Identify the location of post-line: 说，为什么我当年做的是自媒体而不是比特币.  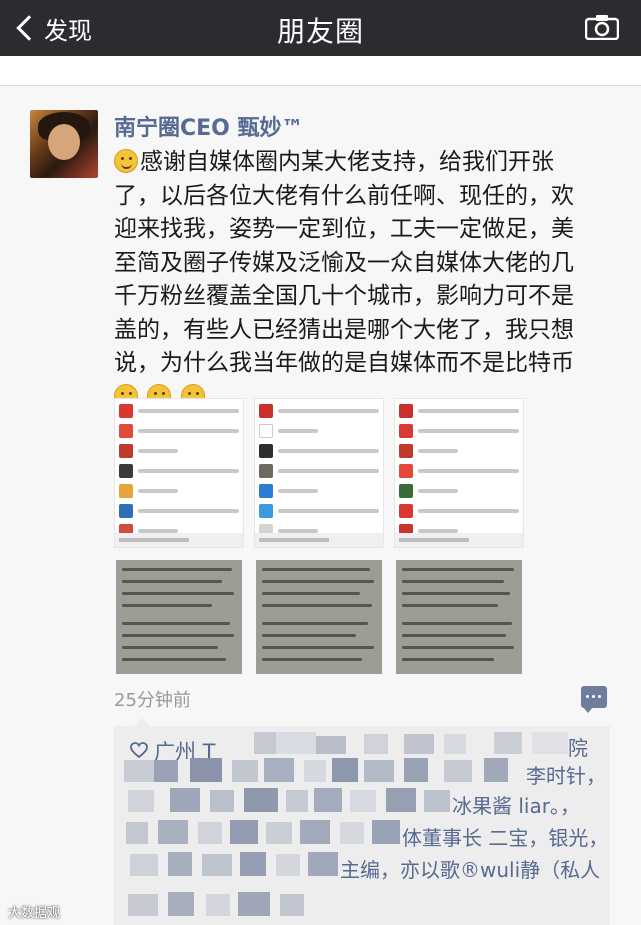
(344, 363).